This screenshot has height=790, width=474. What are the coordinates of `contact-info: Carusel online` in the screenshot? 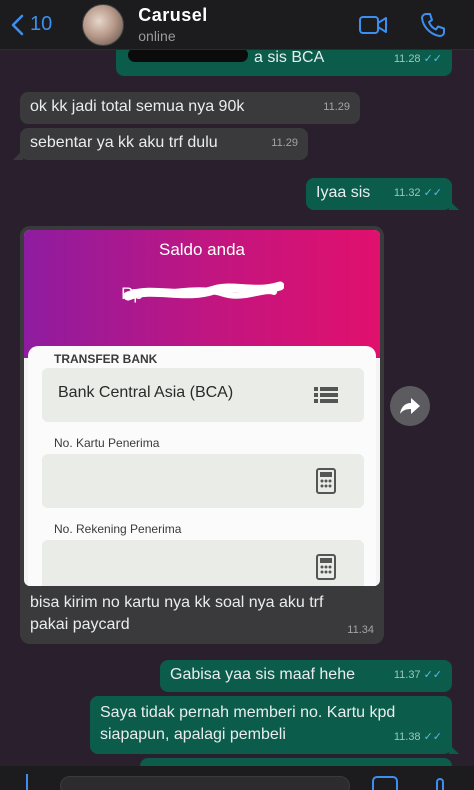 It's located at (173, 24).